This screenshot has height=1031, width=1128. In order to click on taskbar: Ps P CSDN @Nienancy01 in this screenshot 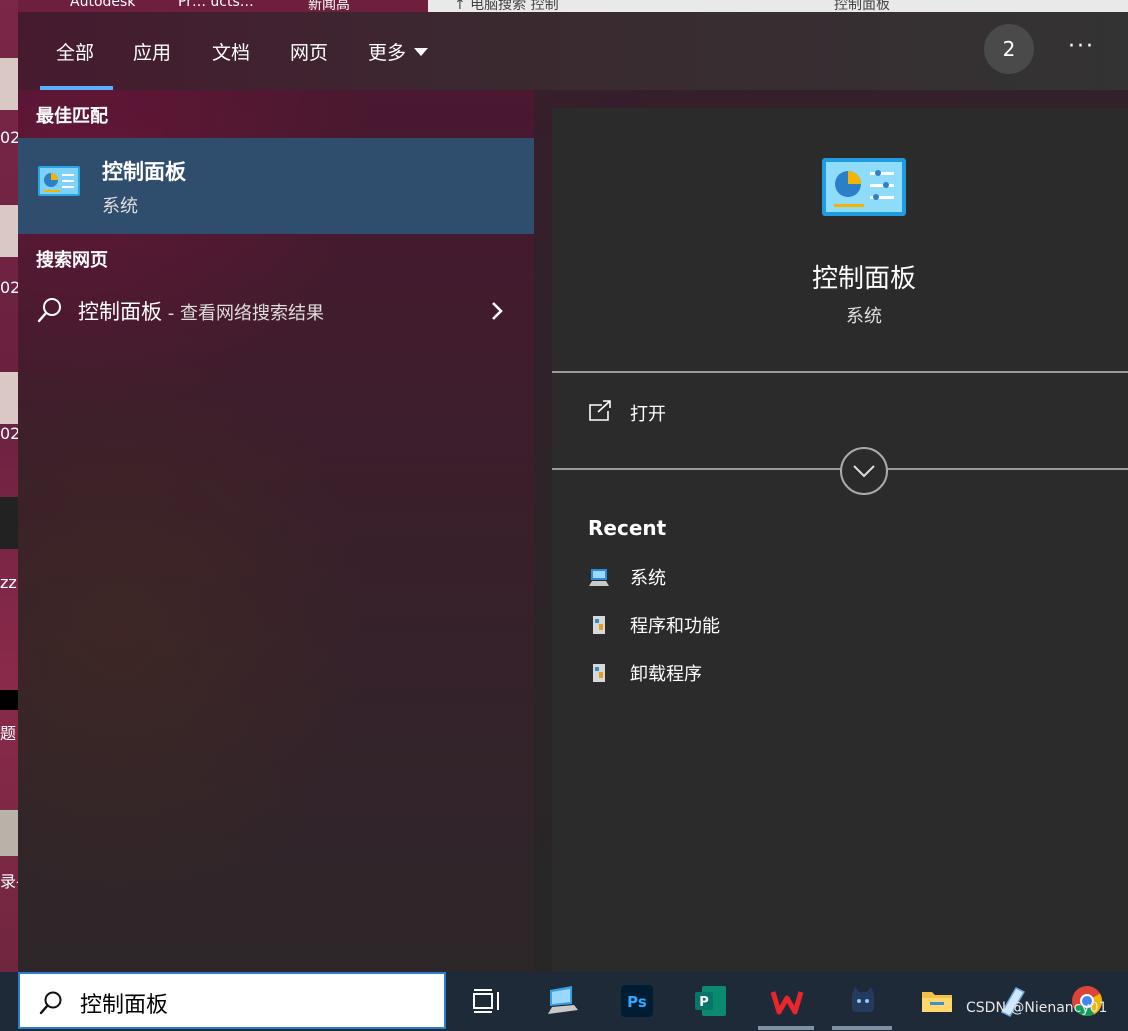, I will do `click(564, 1001)`.